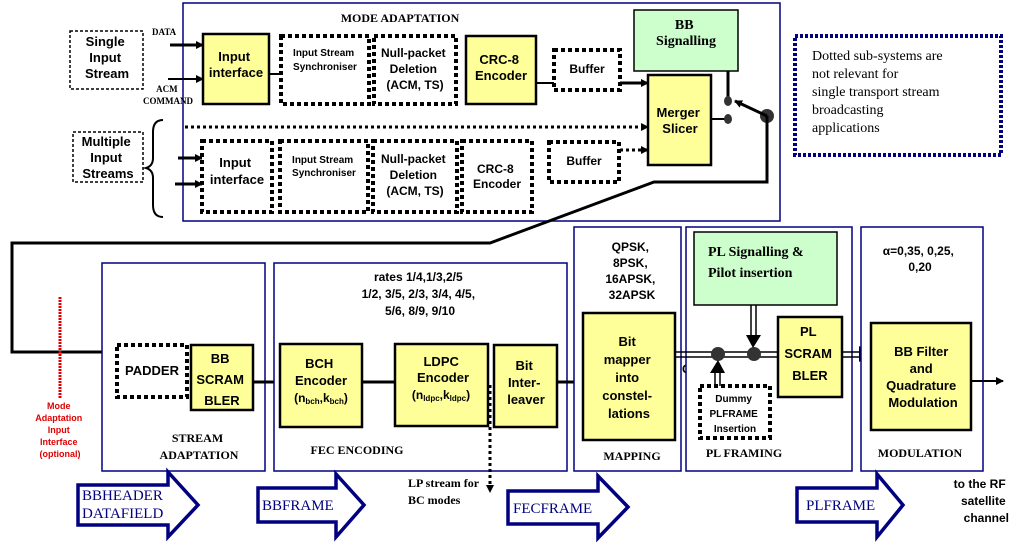  I want to click on fec-encoding-title: FEC ENCODING, so click(356, 450).